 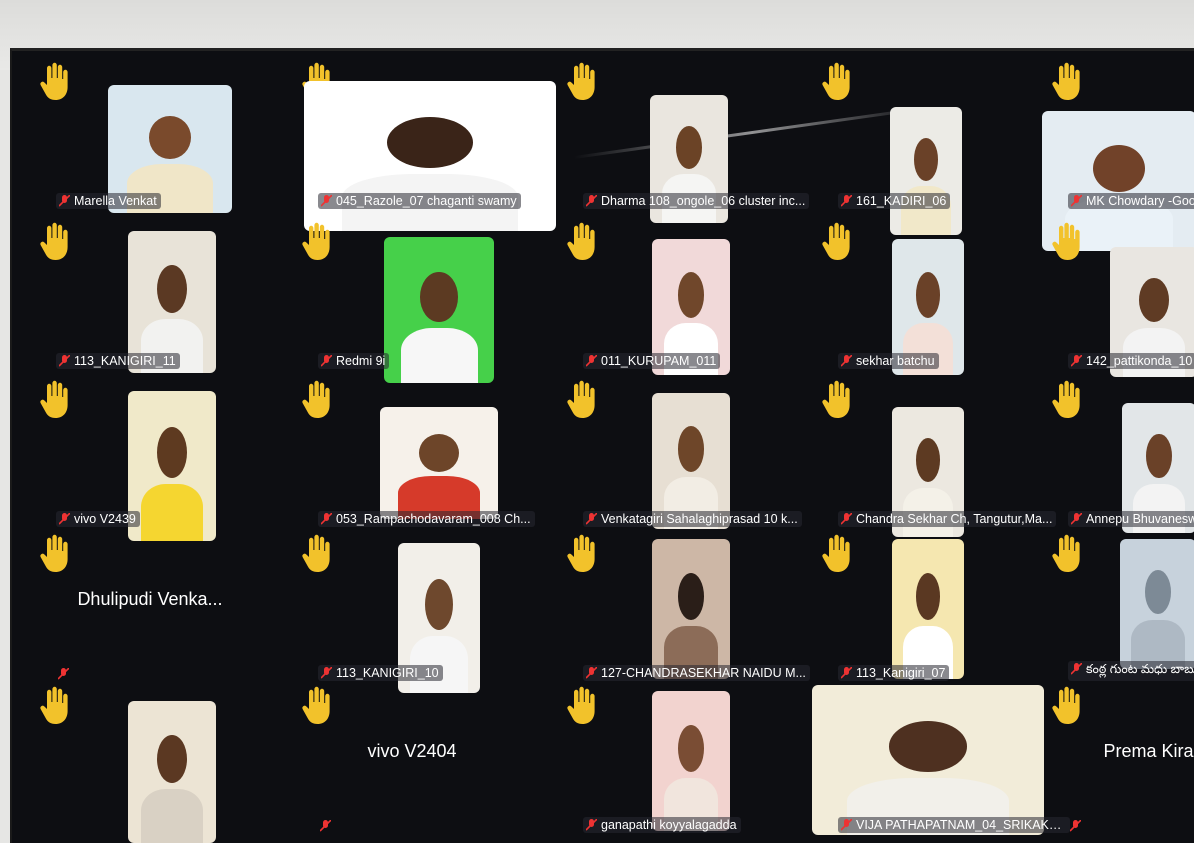 What do you see at coordinates (387, 673) in the screenshot?
I see `participant-name: 113_KANIGIRI_10` at bounding box center [387, 673].